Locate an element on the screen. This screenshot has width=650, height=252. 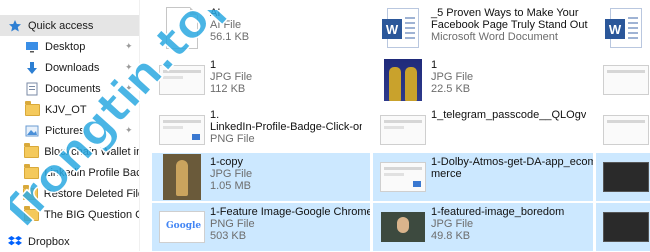
file-size: 56.1 KB is located at coordinates (230, 37).